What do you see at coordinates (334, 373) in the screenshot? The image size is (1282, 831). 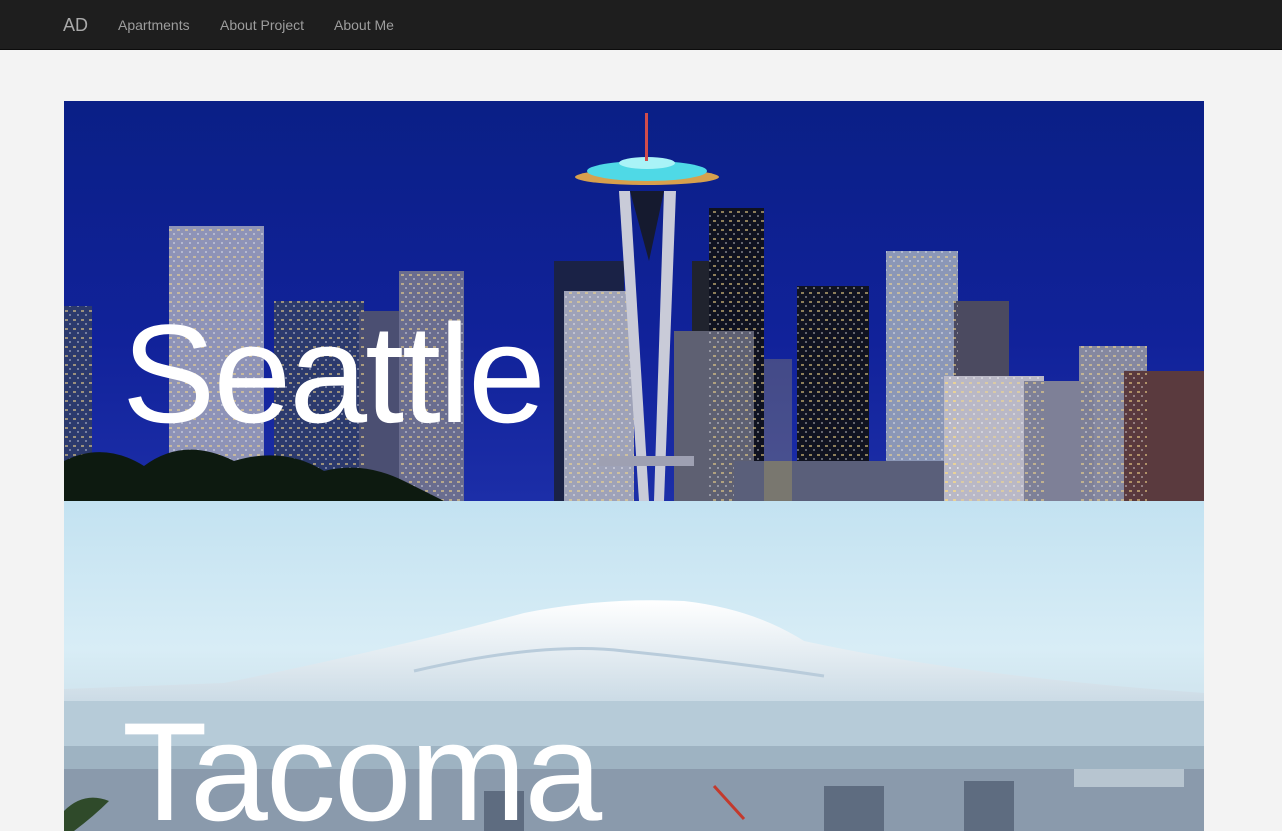 I see `city-title-seattle: Seattle` at bounding box center [334, 373].